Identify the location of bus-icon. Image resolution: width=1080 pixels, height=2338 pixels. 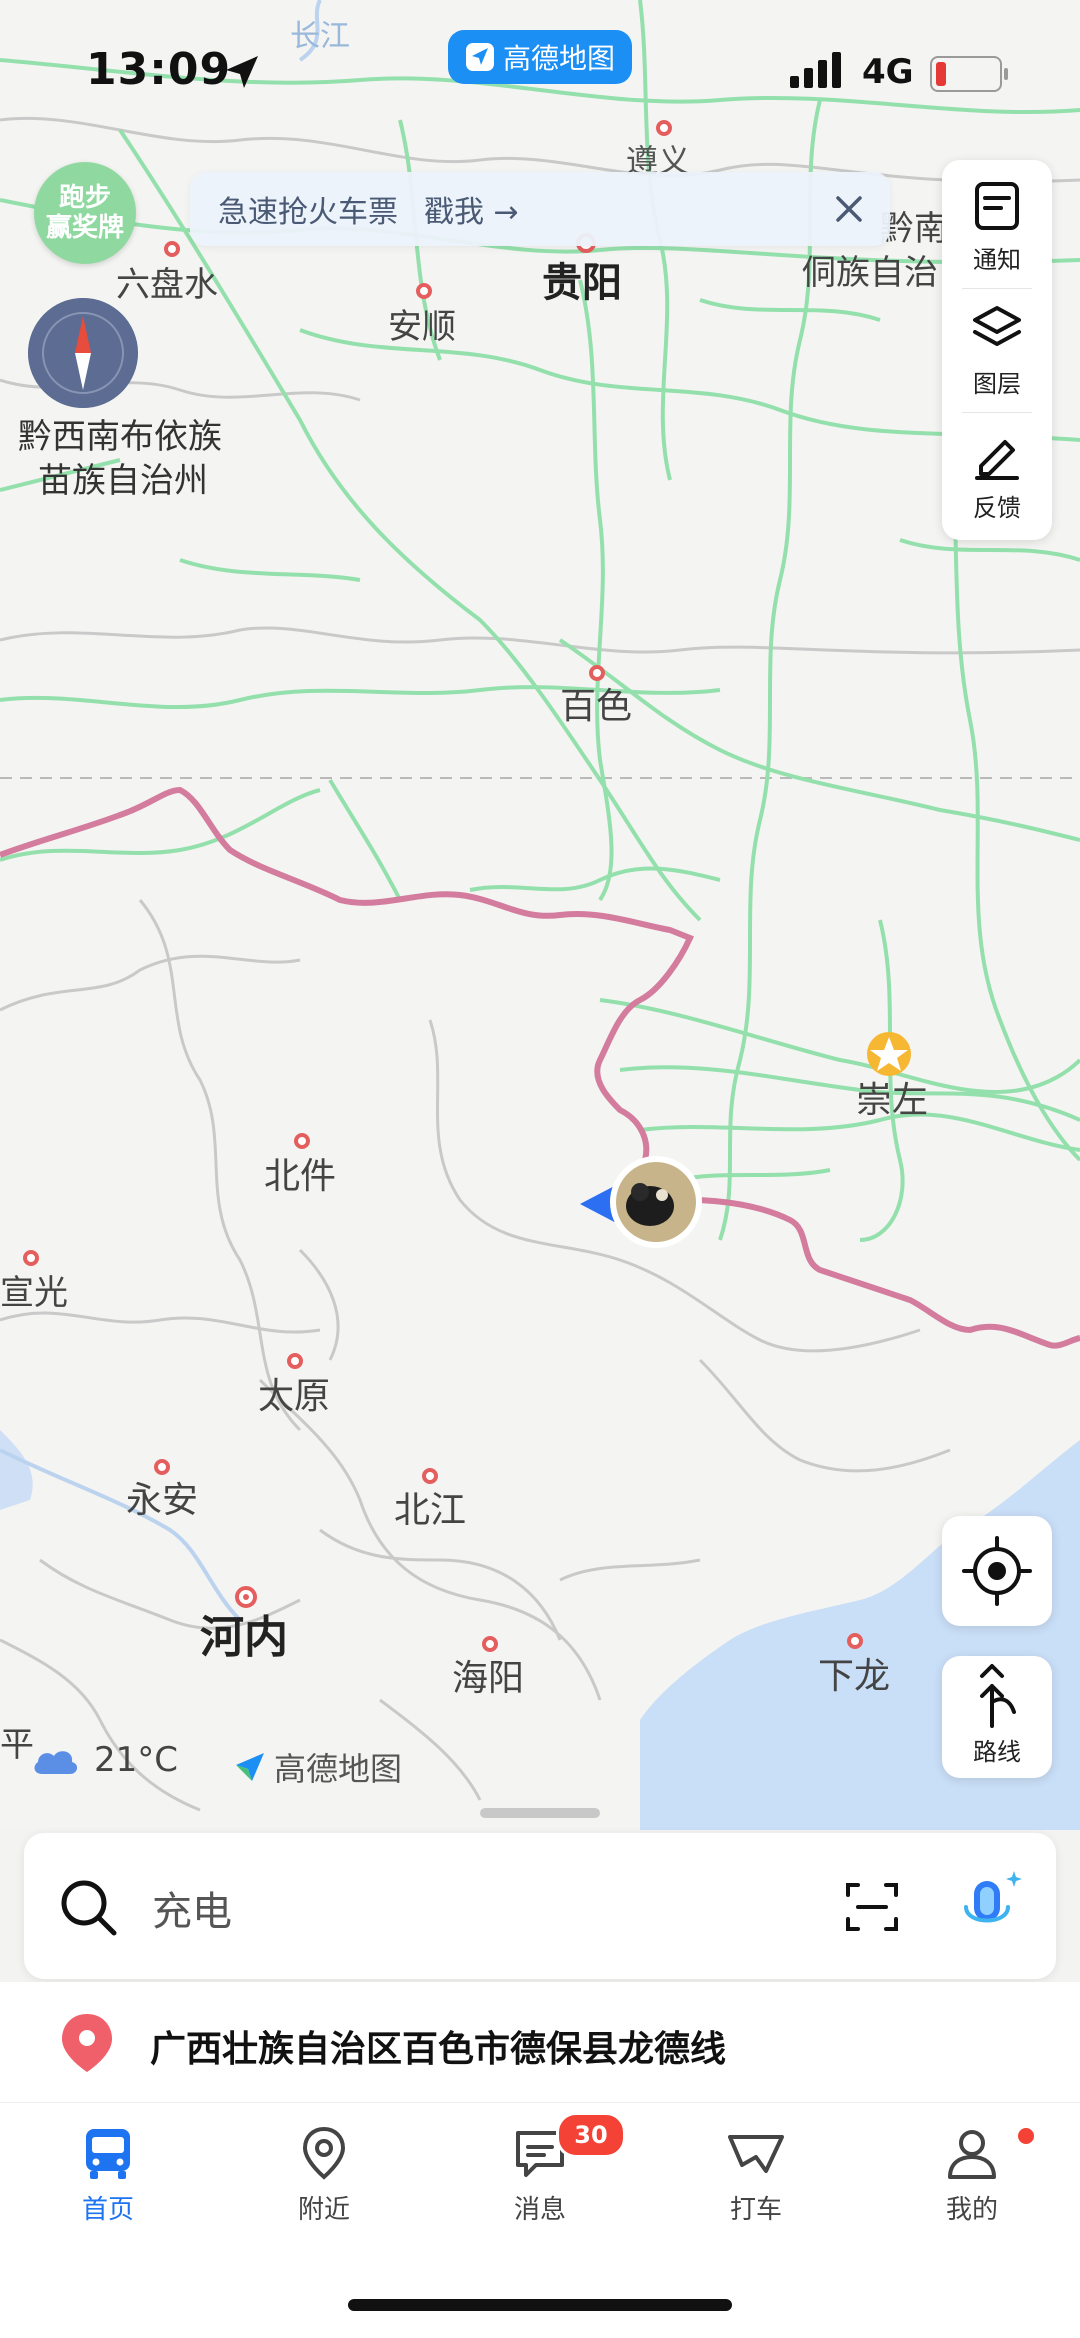
(108, 2154).